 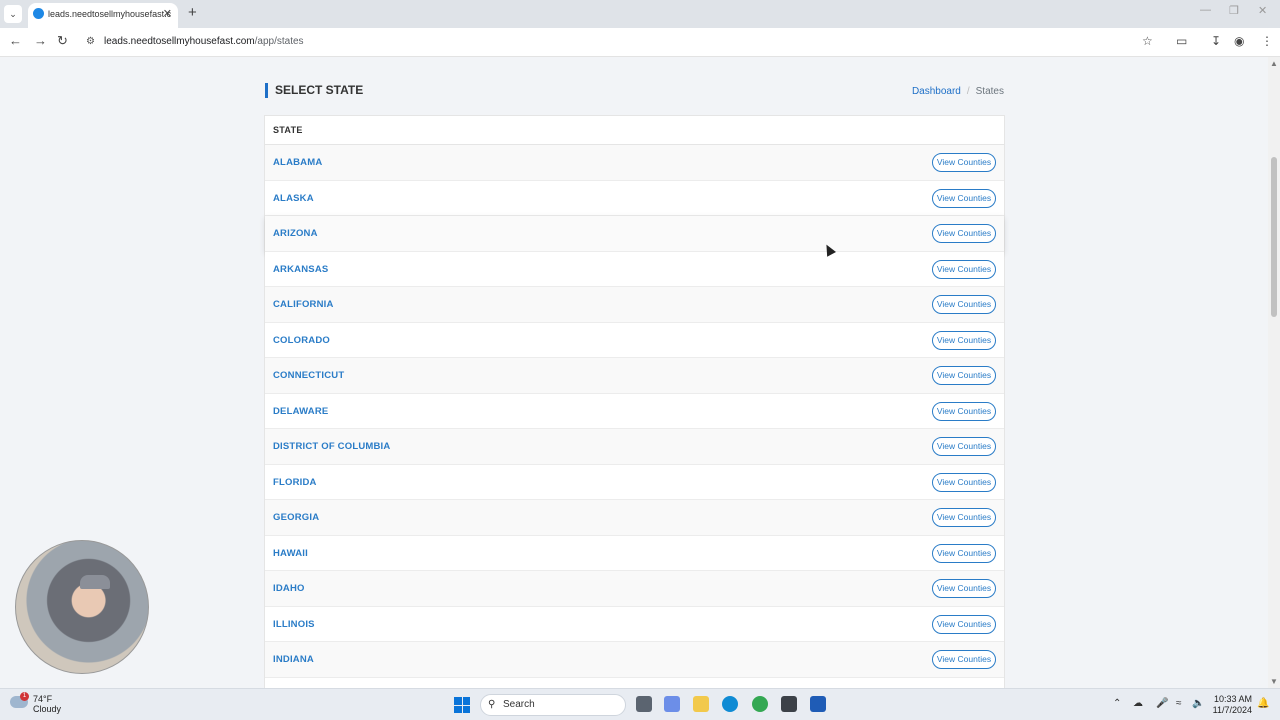 I want to click on state-link: ILLINOIS, so click(x=294, y=624).